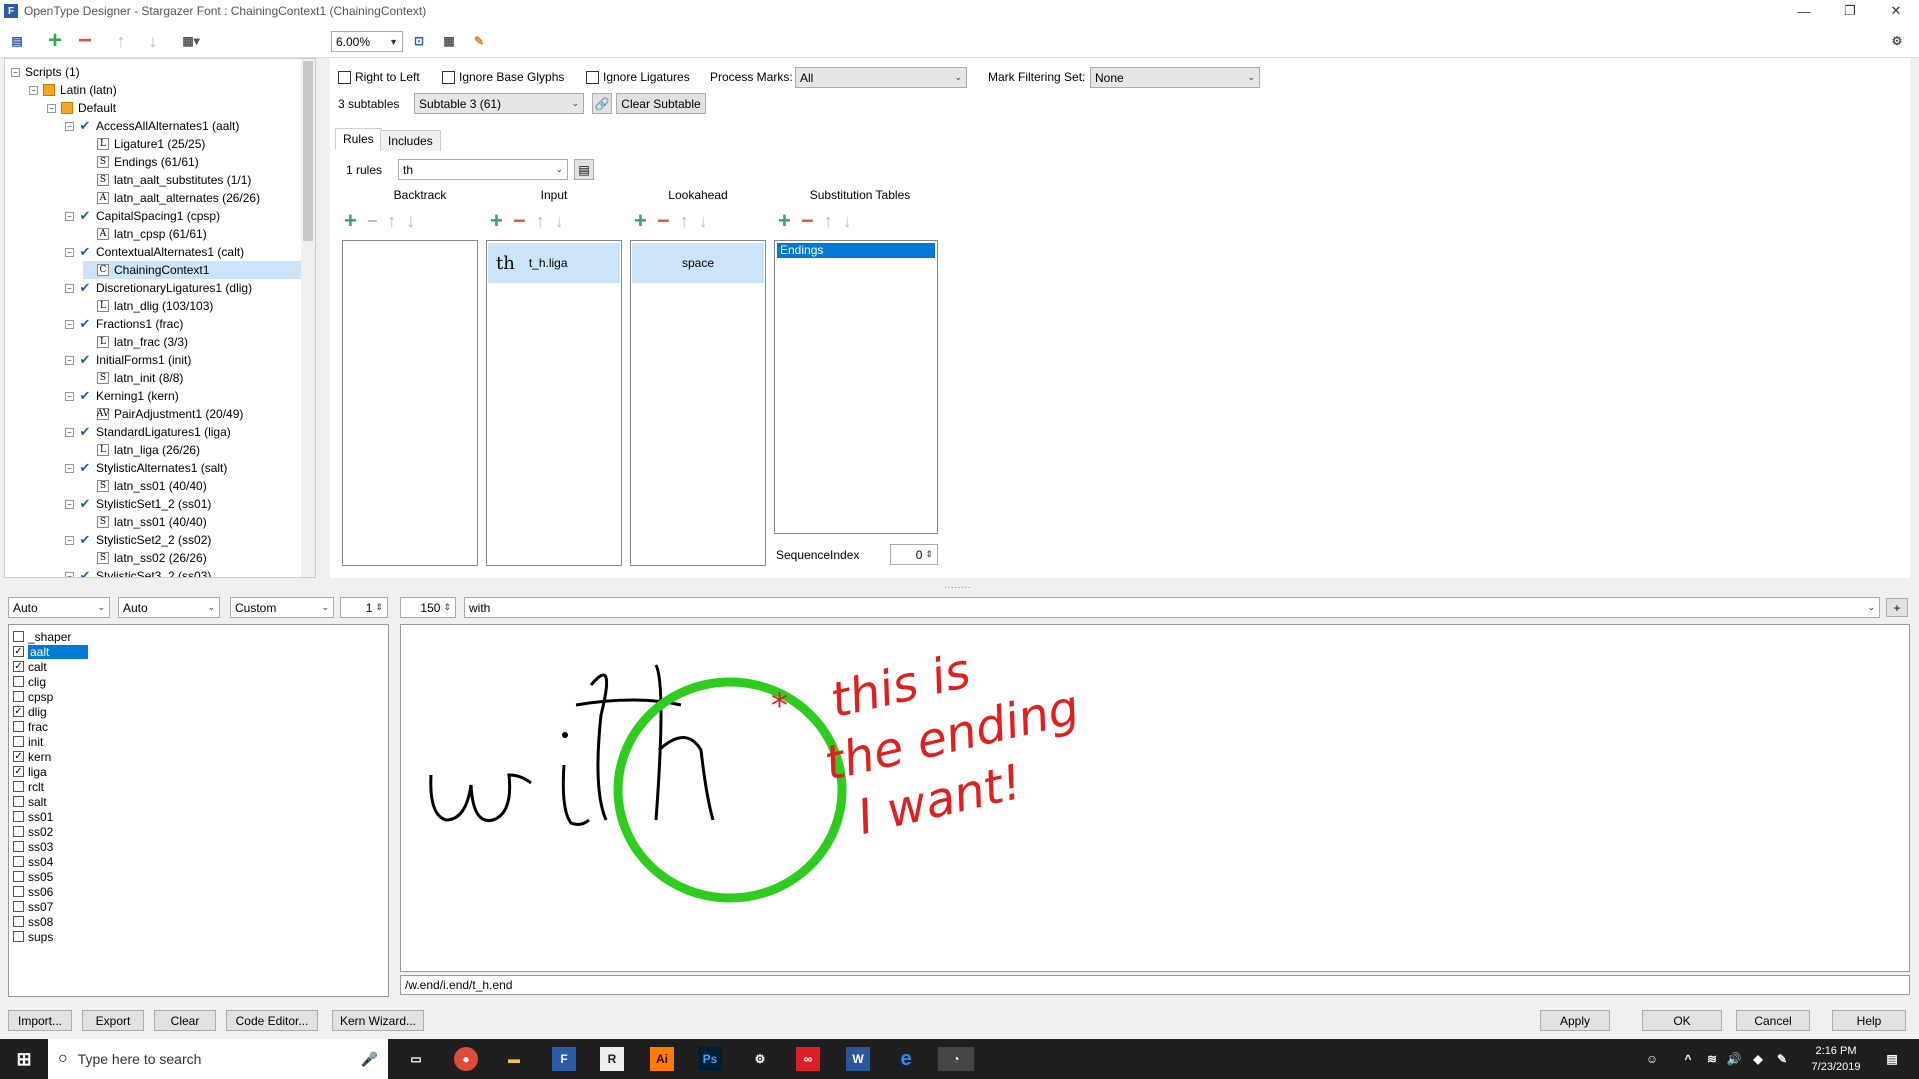  What do you see at coordinates (154, 252) in the screenshot?
I see `tree-node: − ✔ ContextualAlternates1 (calt)` at bounding box center [154, 252].